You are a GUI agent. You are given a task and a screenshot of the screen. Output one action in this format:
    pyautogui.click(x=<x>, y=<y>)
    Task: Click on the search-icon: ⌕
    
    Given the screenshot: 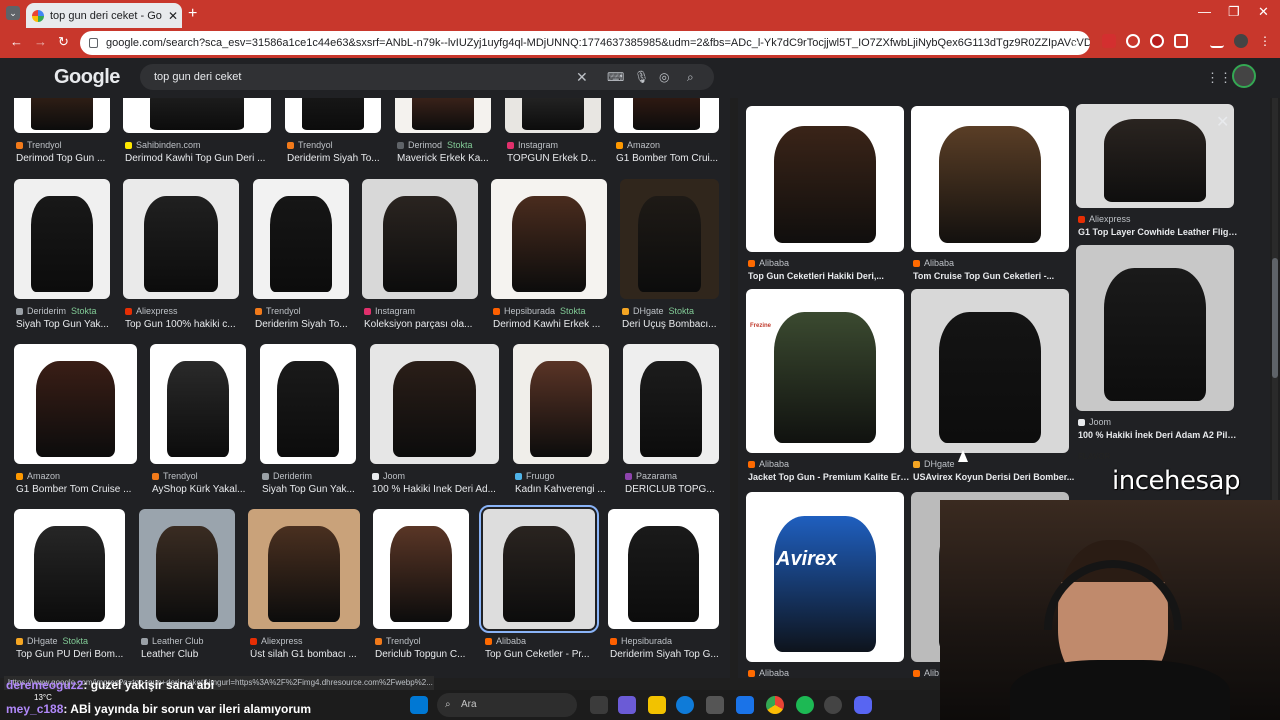 What is the action you would take?
    pyautogui.click(x=690, y=77)
    